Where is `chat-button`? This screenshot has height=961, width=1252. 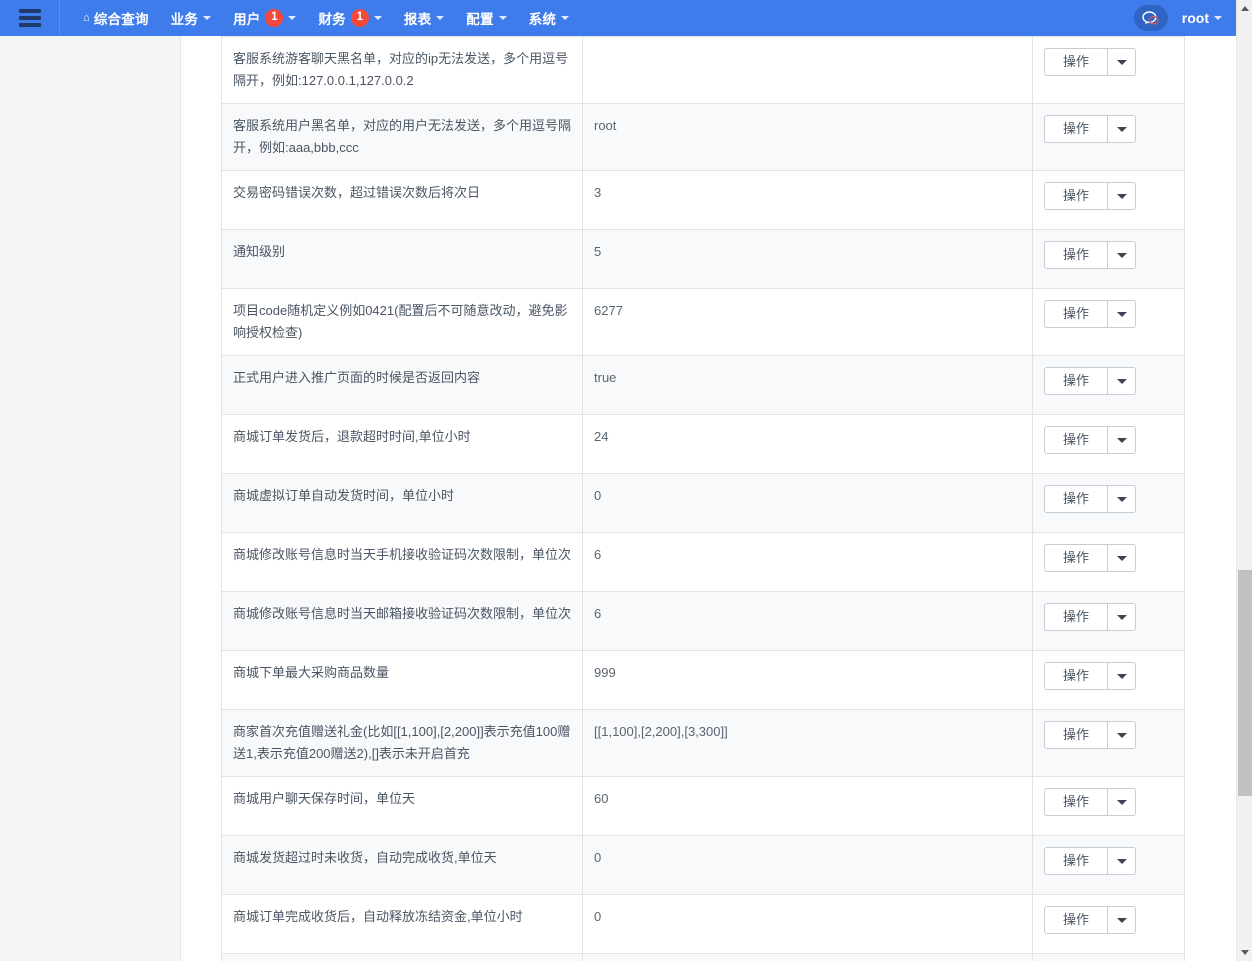 chat-button is located at coordinates (1150, 18).